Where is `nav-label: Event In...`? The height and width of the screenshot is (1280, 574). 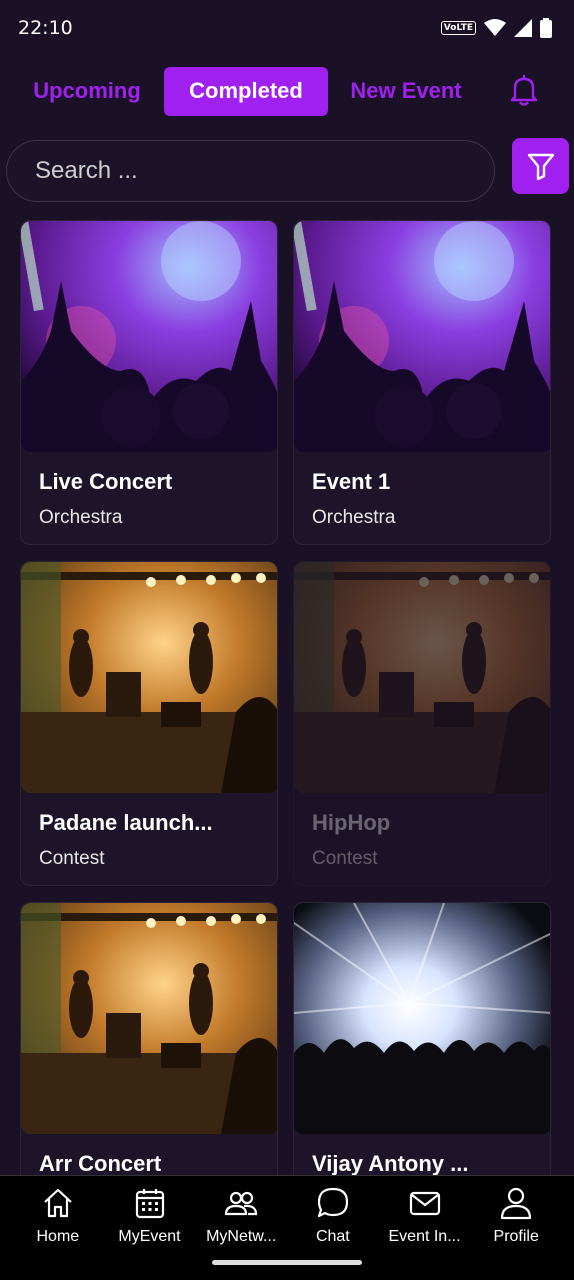
nav-label: Event In... is located at coordinates (424, 1236).